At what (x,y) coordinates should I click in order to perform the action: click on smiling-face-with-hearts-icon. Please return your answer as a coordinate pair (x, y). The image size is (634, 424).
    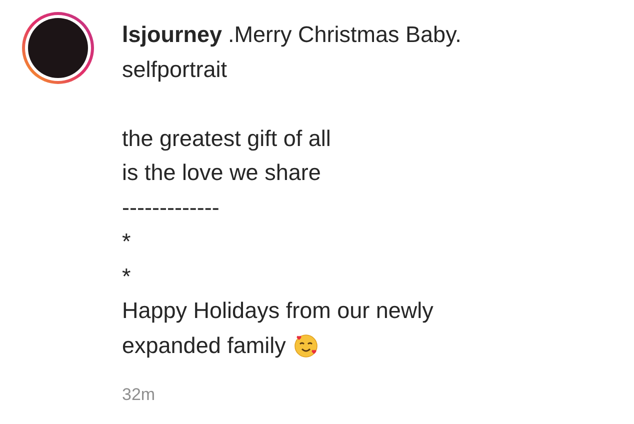
    Looking at the image, I should click on (306, 346).